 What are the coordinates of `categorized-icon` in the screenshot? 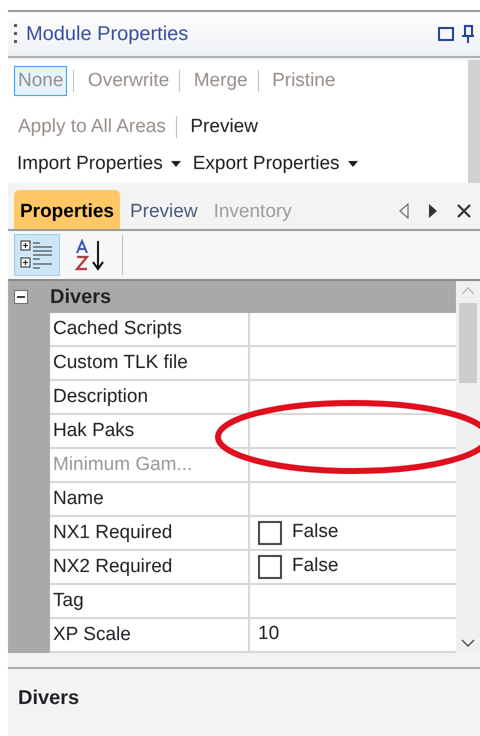 It's located at (37, 254).